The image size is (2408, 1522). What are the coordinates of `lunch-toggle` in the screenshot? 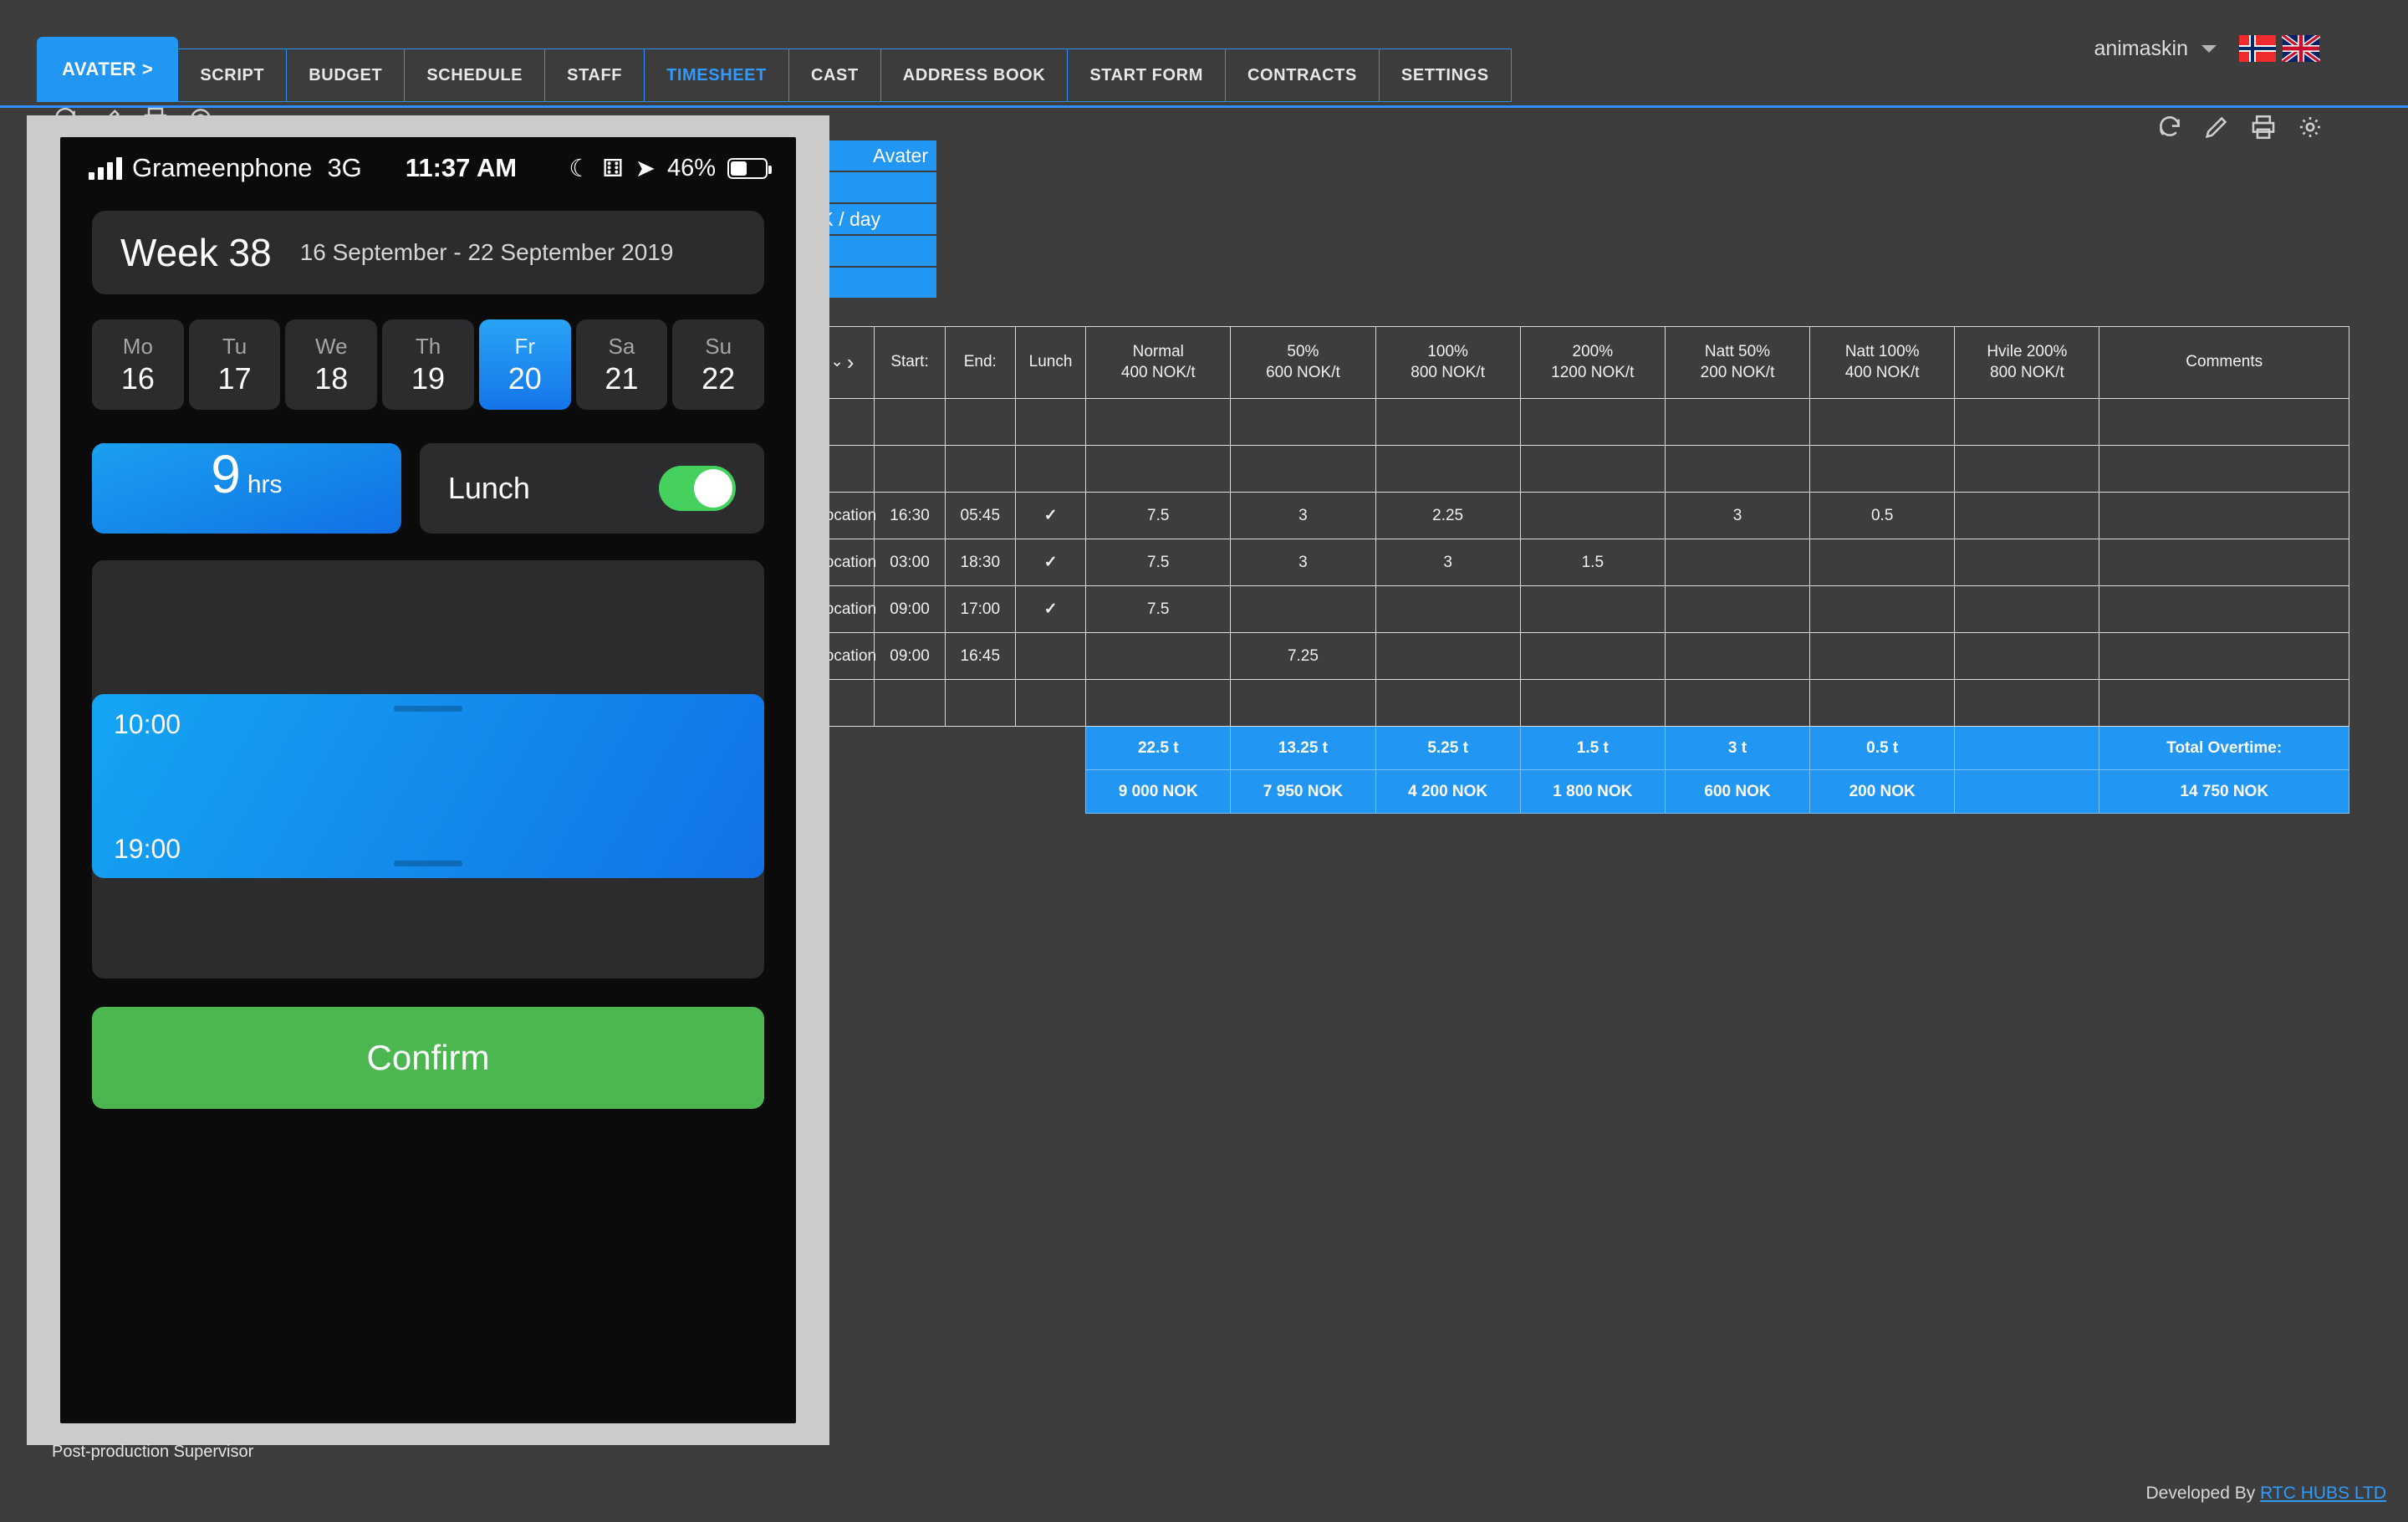 It's located at (698, 488).